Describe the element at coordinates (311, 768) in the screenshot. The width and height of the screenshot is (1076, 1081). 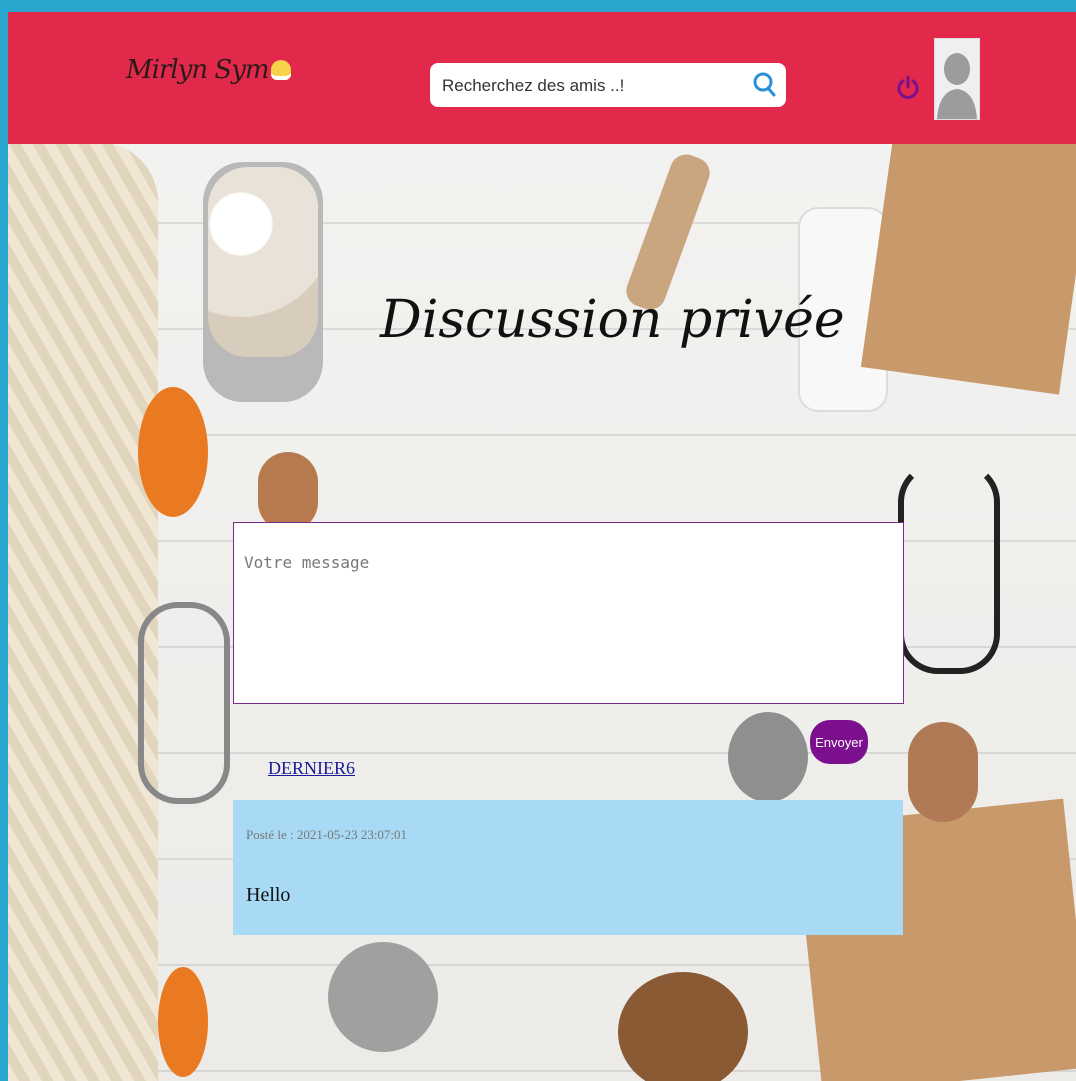
I see `message-author-link: DERNIER6` at that location.